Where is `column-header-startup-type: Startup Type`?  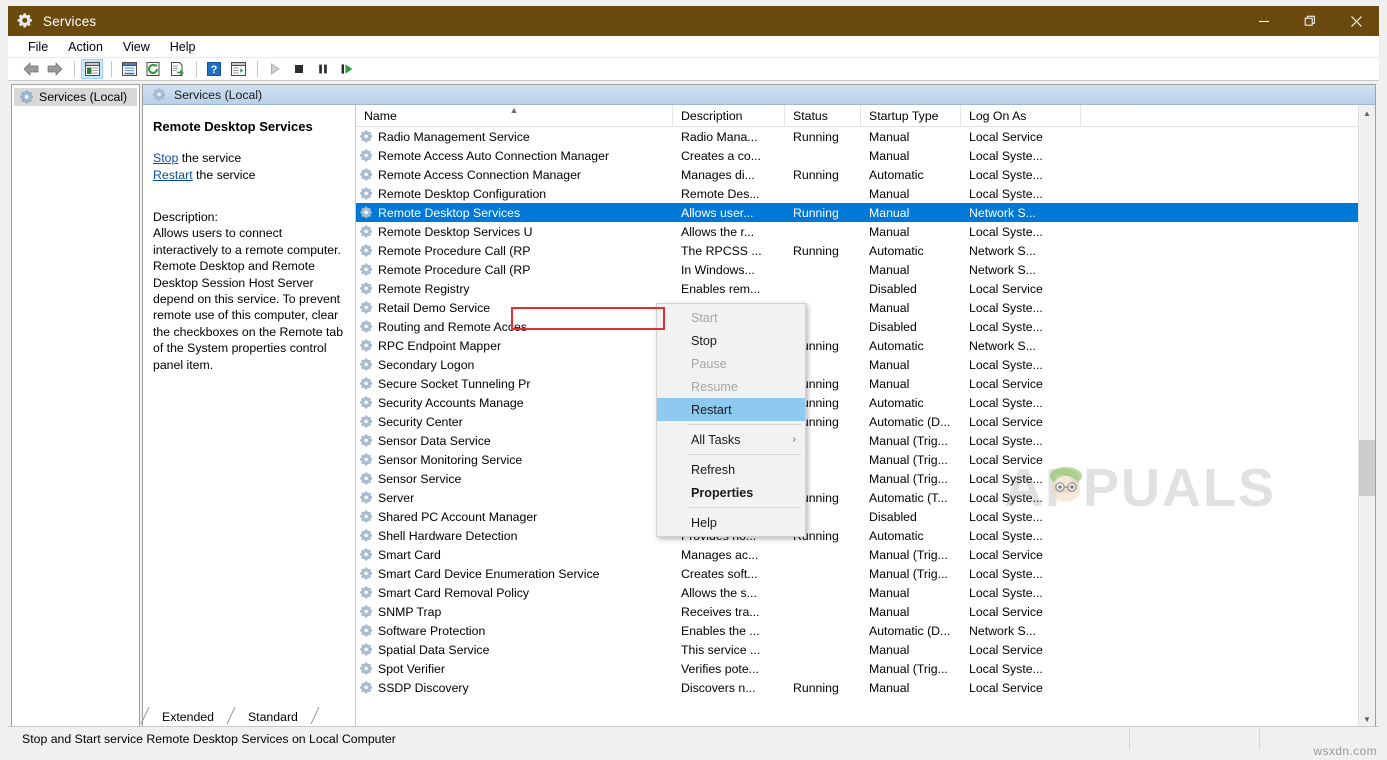 column-header-startup-type: Startup Type is located at coordinates (911, 115).